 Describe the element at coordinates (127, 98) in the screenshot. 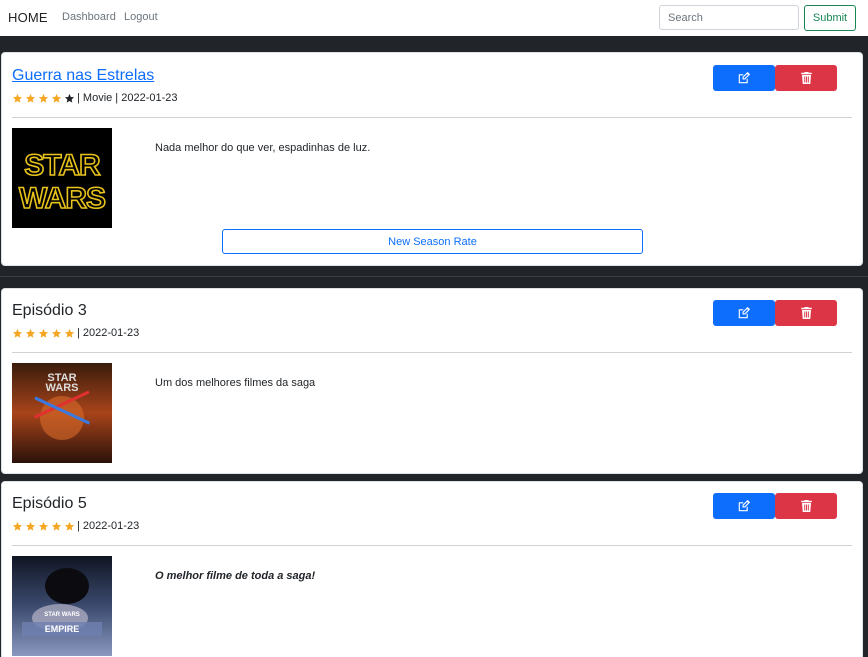

I see `card-meta-text: | Movie | 2022-01-23` at that location.